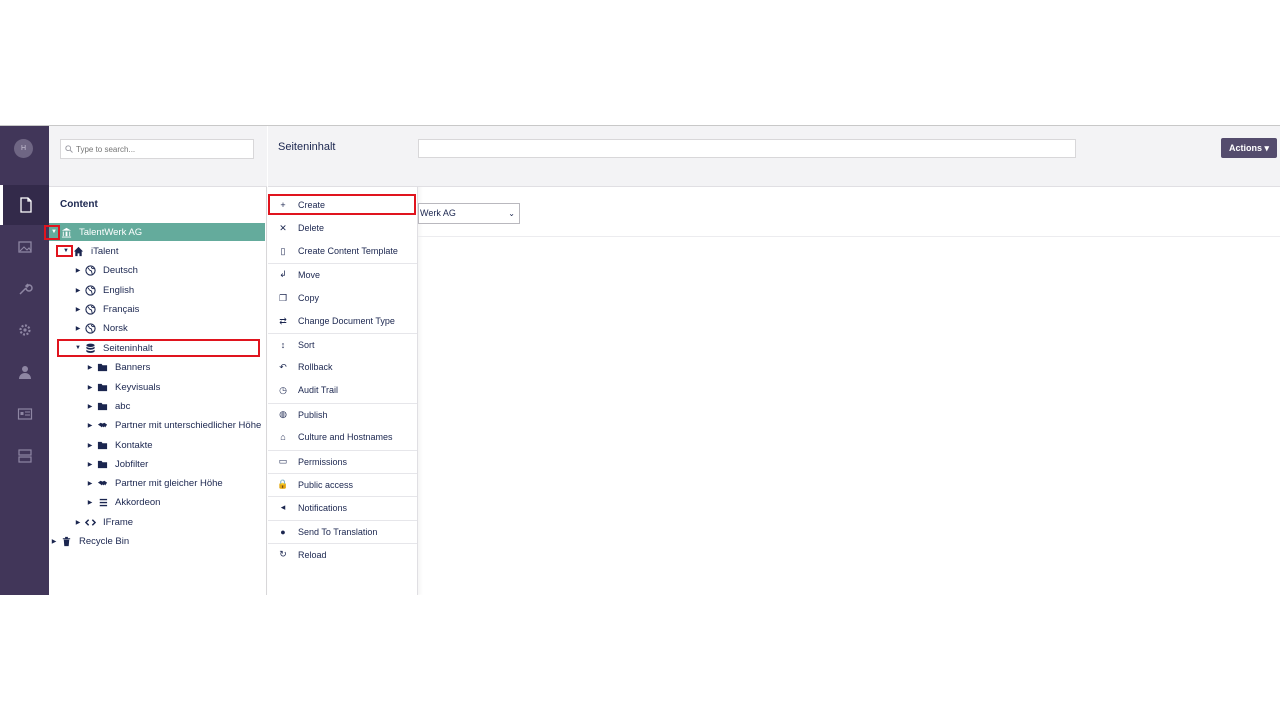 The width and height of the screenshot is (1280, 720). What do you see at coordinates (123, 406) in the screenshot?
I see `tree-node-label: abc` at bounding box center [123, 406].